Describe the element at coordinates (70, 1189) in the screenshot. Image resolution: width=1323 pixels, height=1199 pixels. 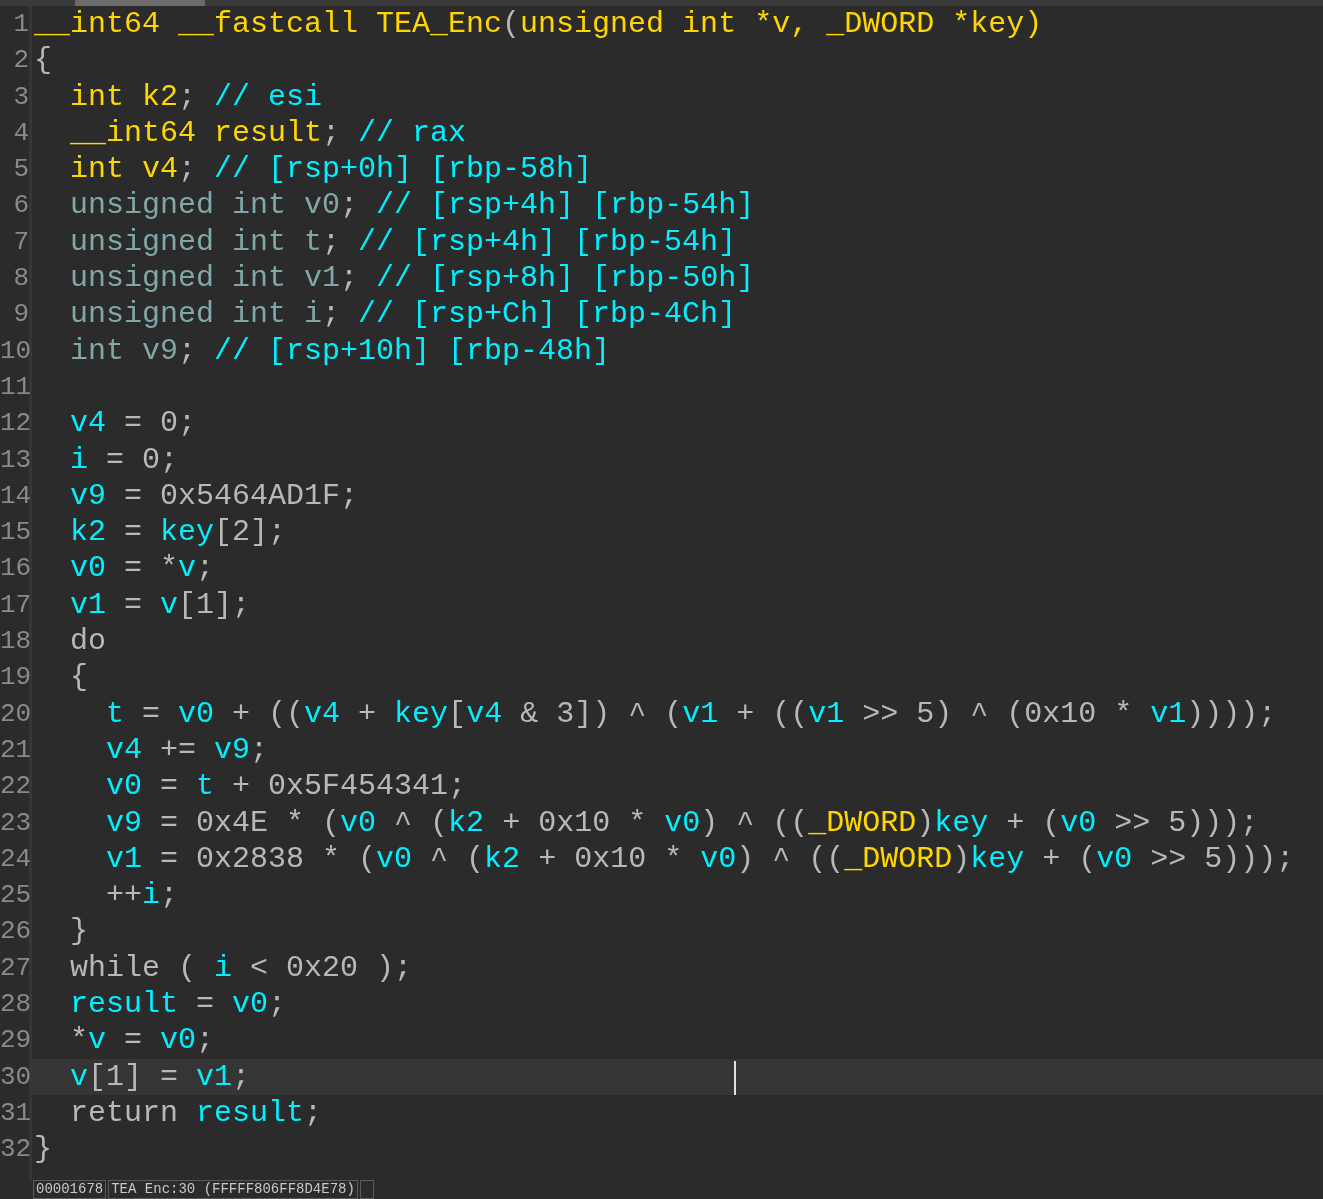
I see `status-field: 00001678` at that location.